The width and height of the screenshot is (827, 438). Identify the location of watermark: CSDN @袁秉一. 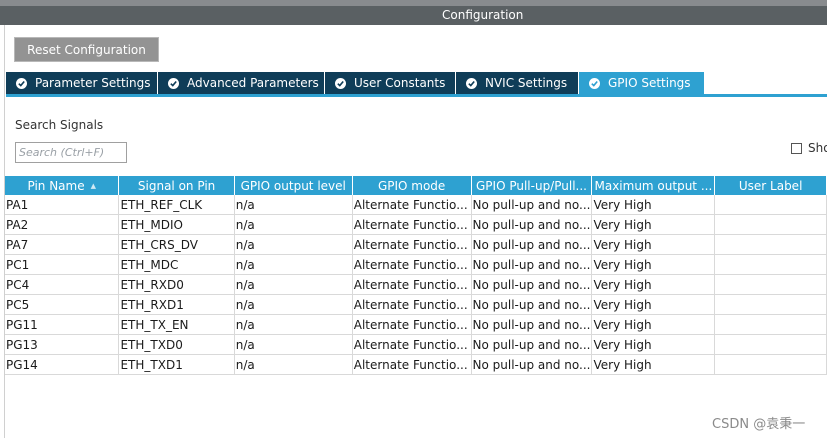
(759, 424).